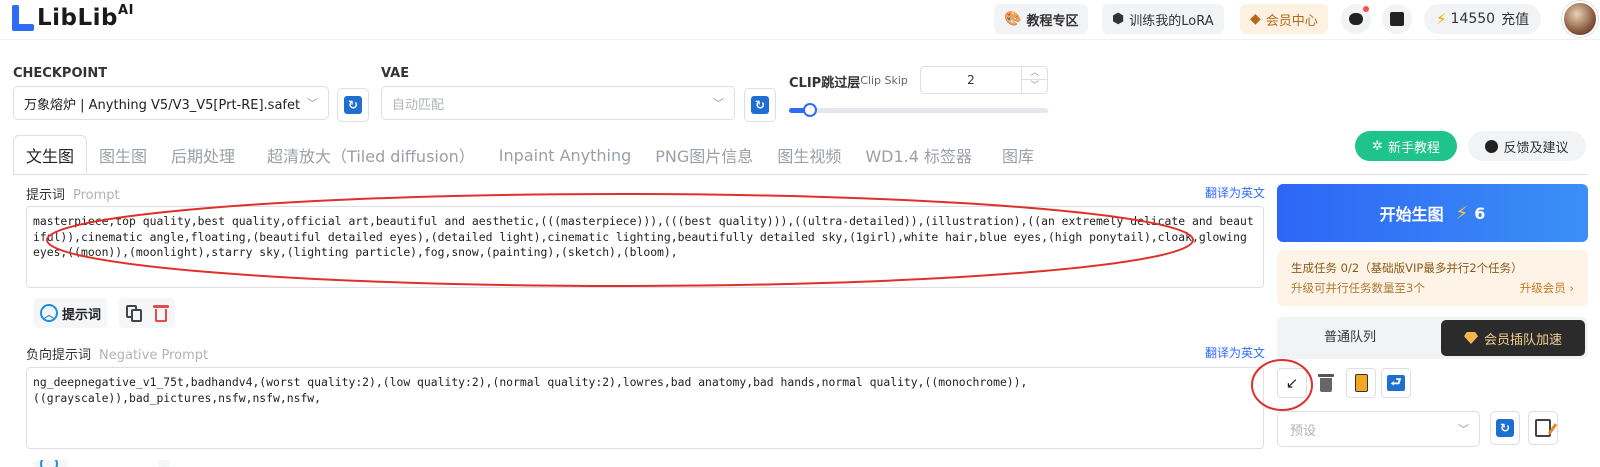 This screenshot has height=467, width=1600. I want to click on clip-skip-sublabel: Clip Skip, so click(884, 80).